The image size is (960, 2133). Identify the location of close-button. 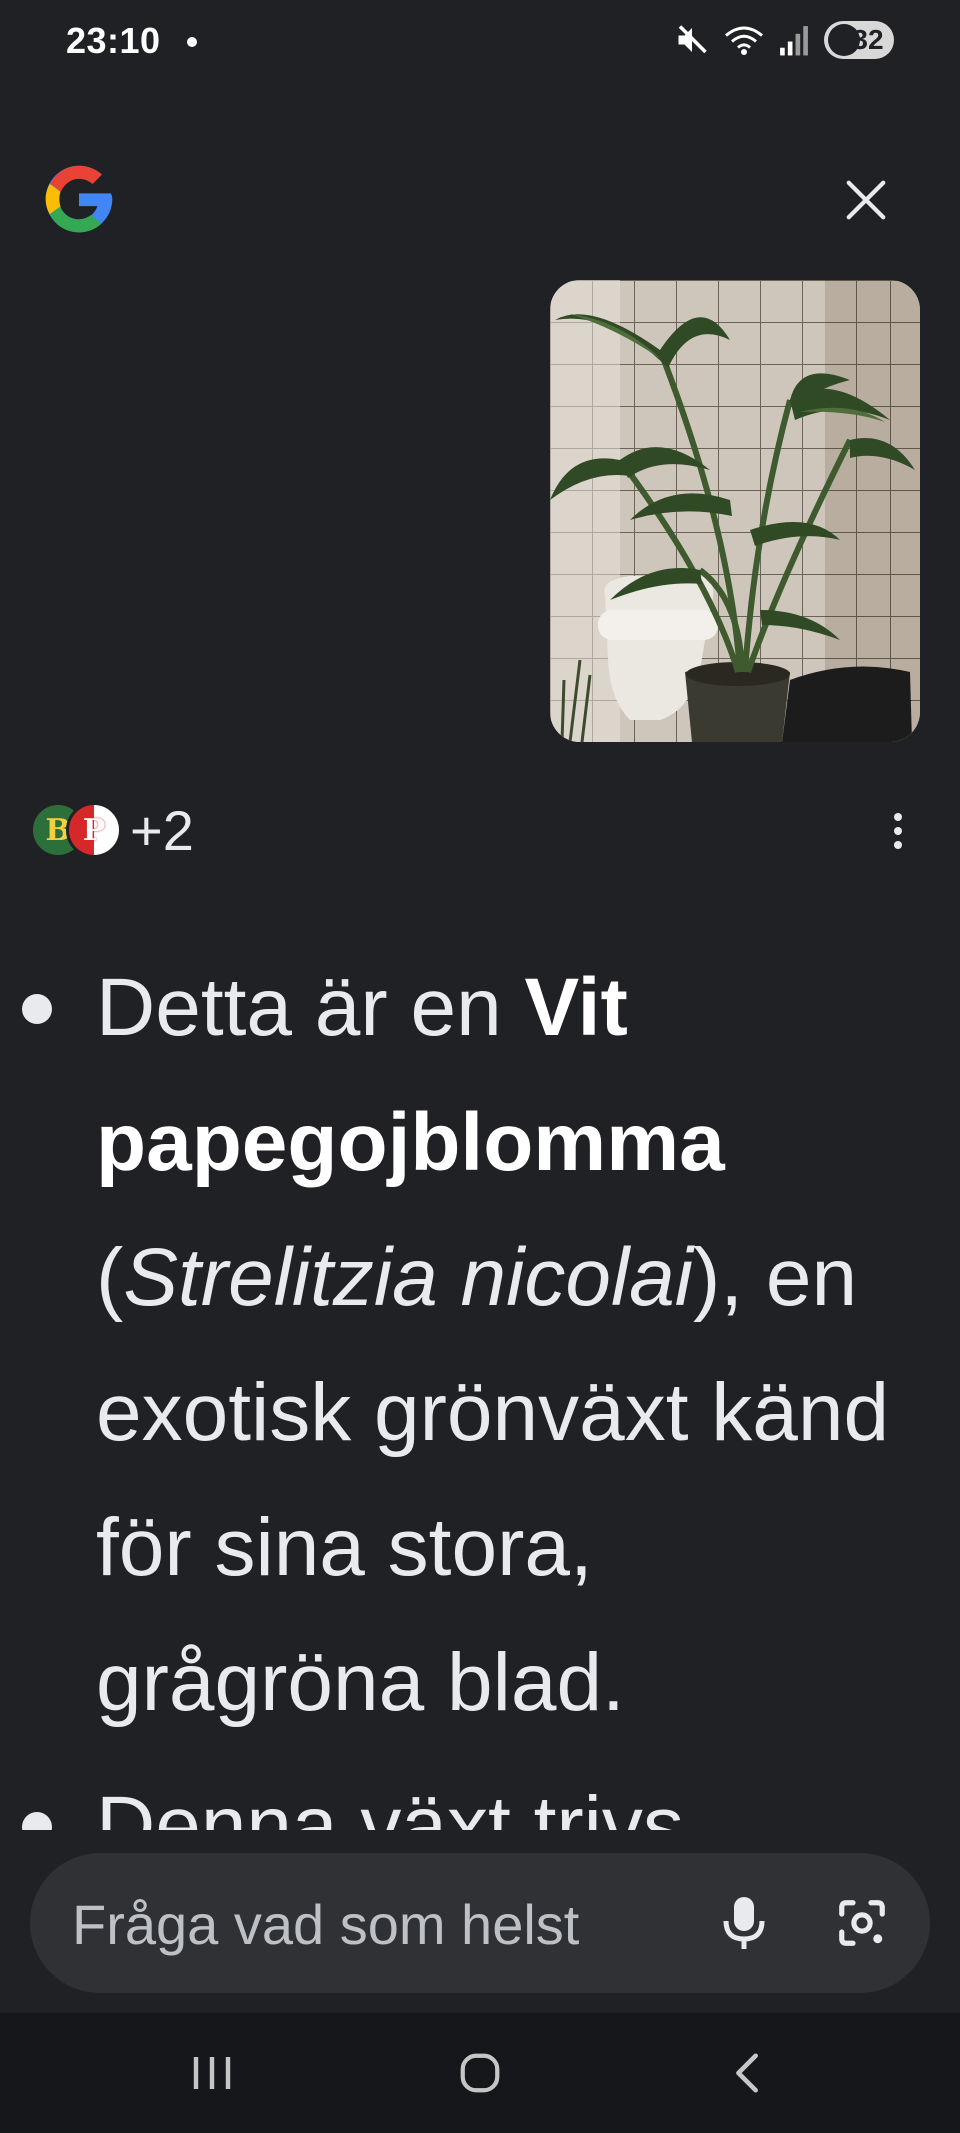
(866, 200).